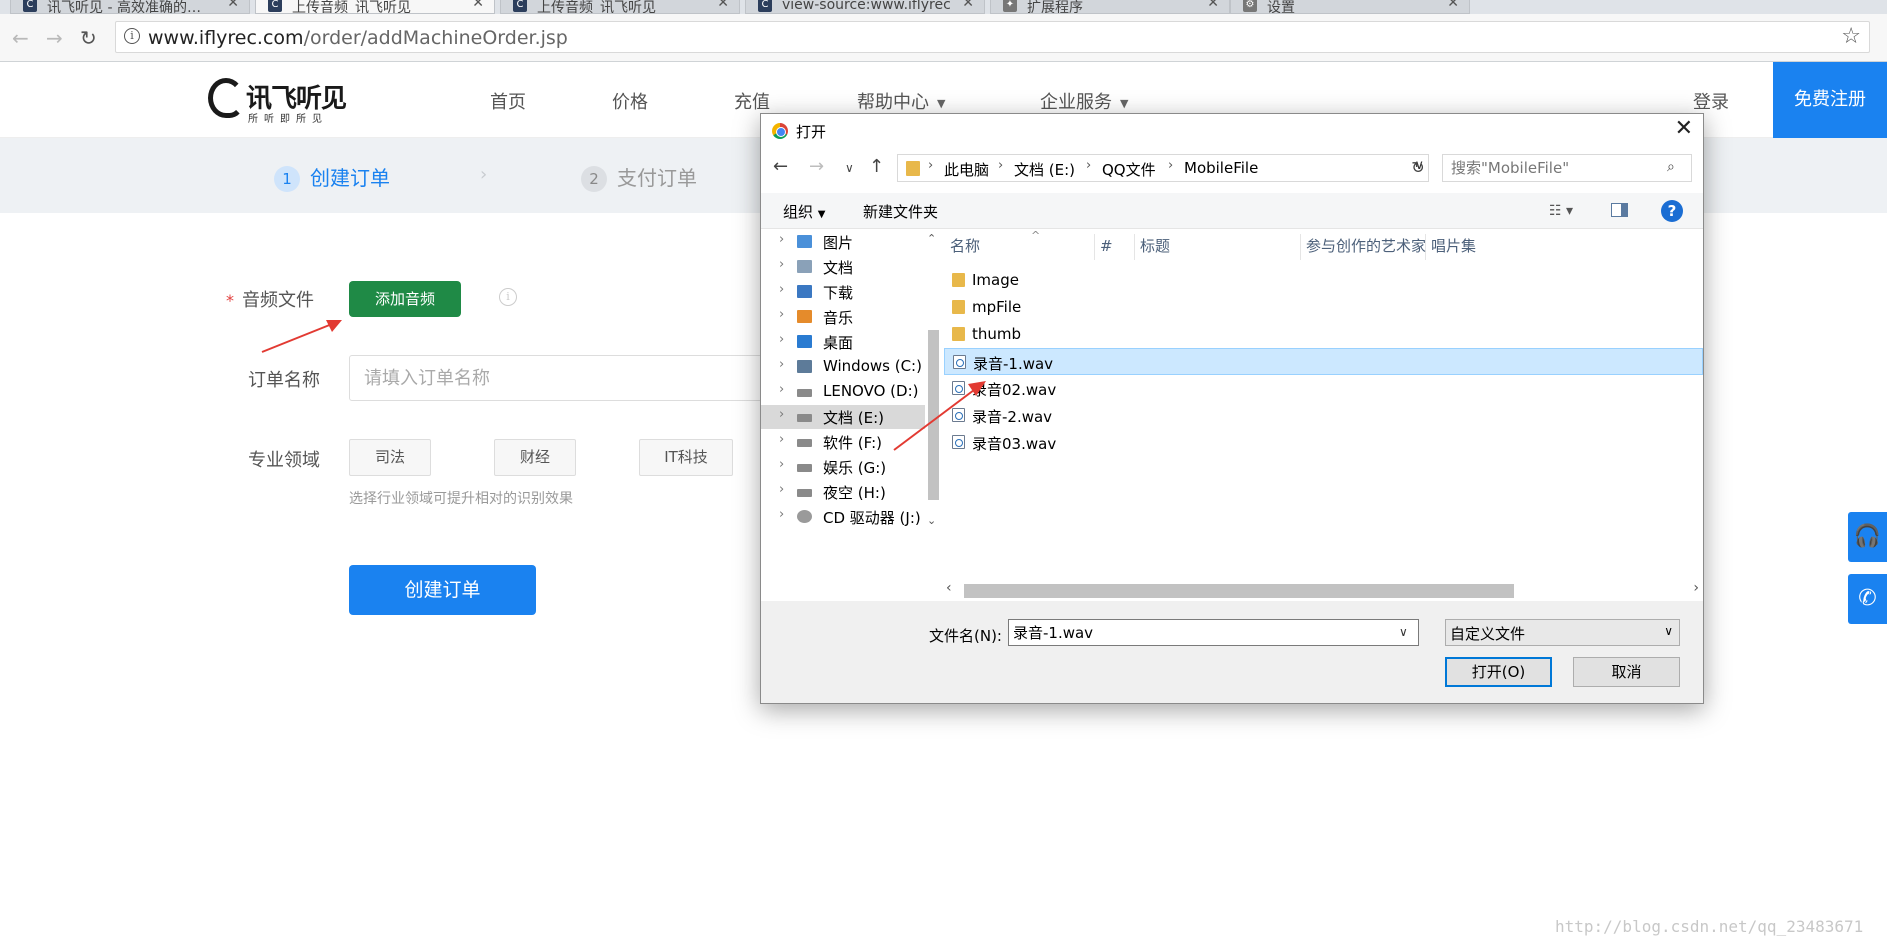 This screenshot has width=1887, height=948. I want to click on breadcrumb-this-pc: 此电脑, so click(966, 169).